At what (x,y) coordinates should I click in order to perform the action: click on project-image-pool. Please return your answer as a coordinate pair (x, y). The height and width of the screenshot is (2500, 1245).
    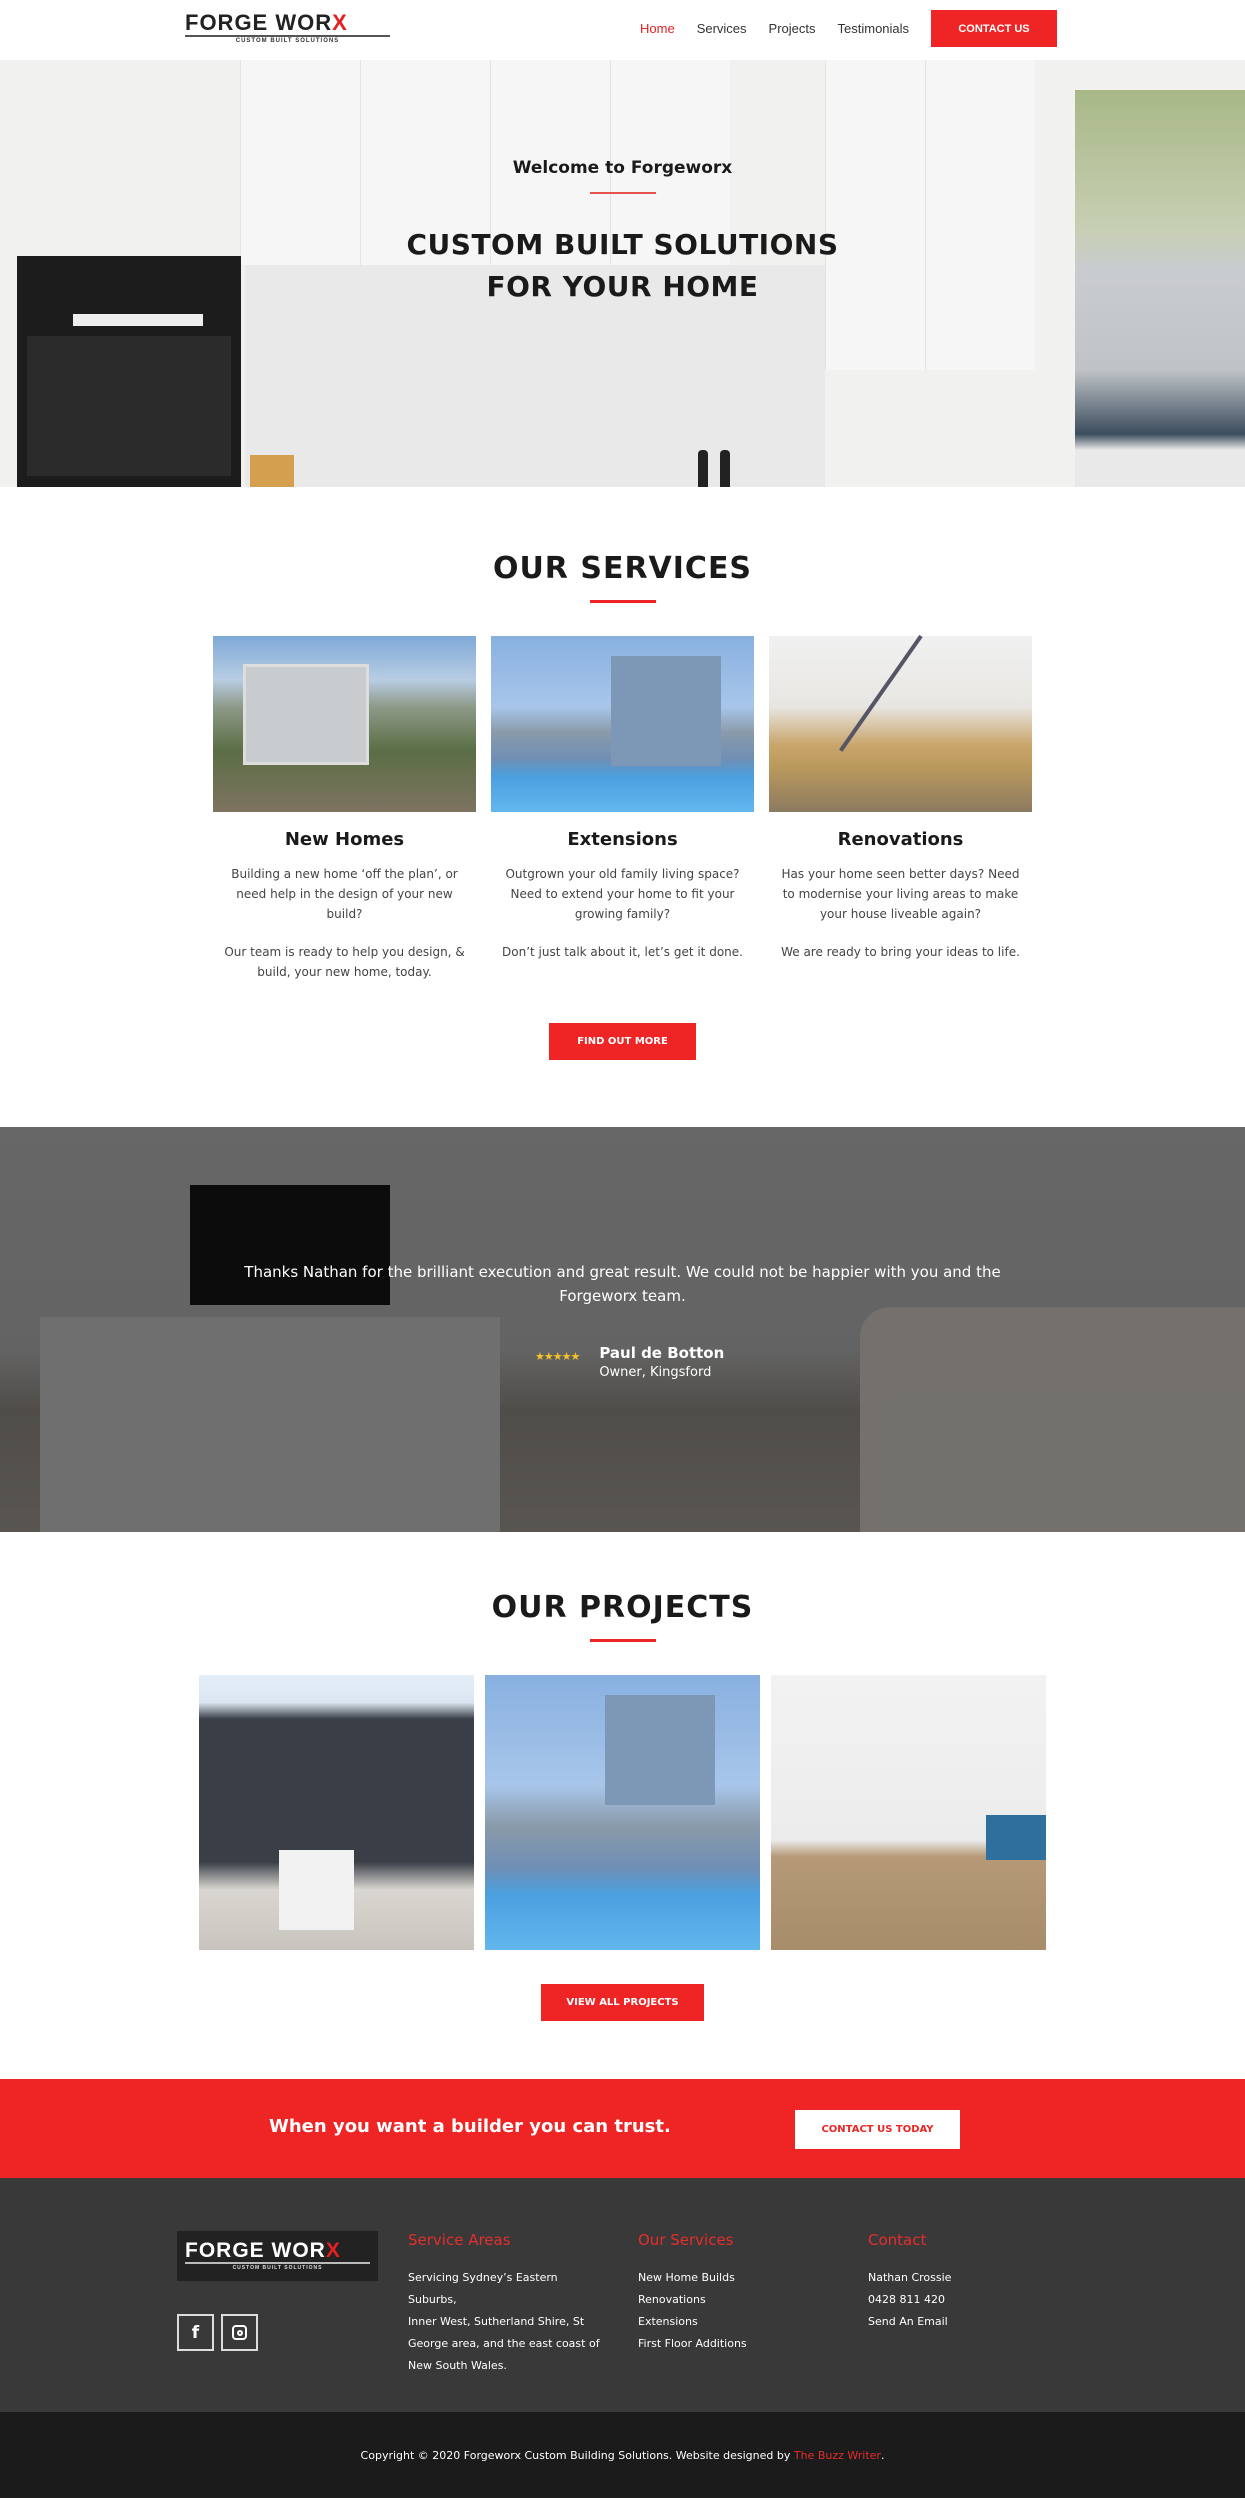
    Looking at the image, I should click on (622, 1812).